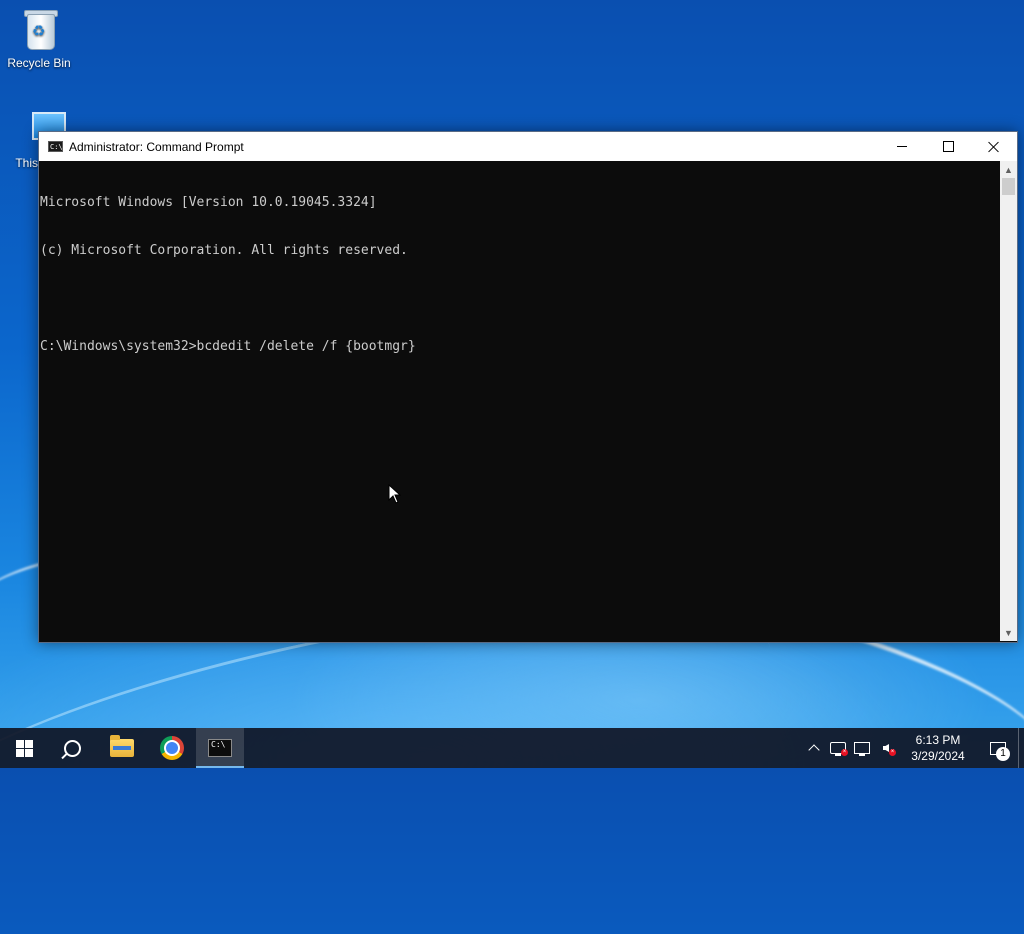 Image resolution: width=1024 pixels, height=934 pixels. Describe the element at coordinates (938, 748) in the screenshot. I see `clock: 6:13 PM 3/29/2024` at that location.